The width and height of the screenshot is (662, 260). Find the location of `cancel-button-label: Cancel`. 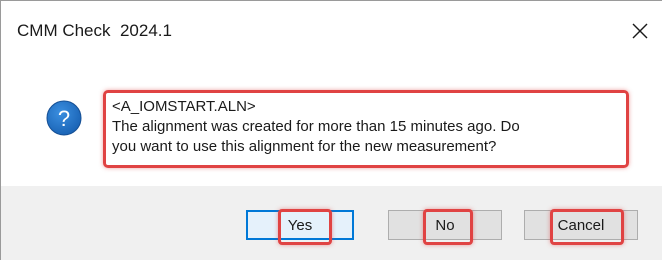

cancel-button-label: Cancel is located at coordinates (581, 225).